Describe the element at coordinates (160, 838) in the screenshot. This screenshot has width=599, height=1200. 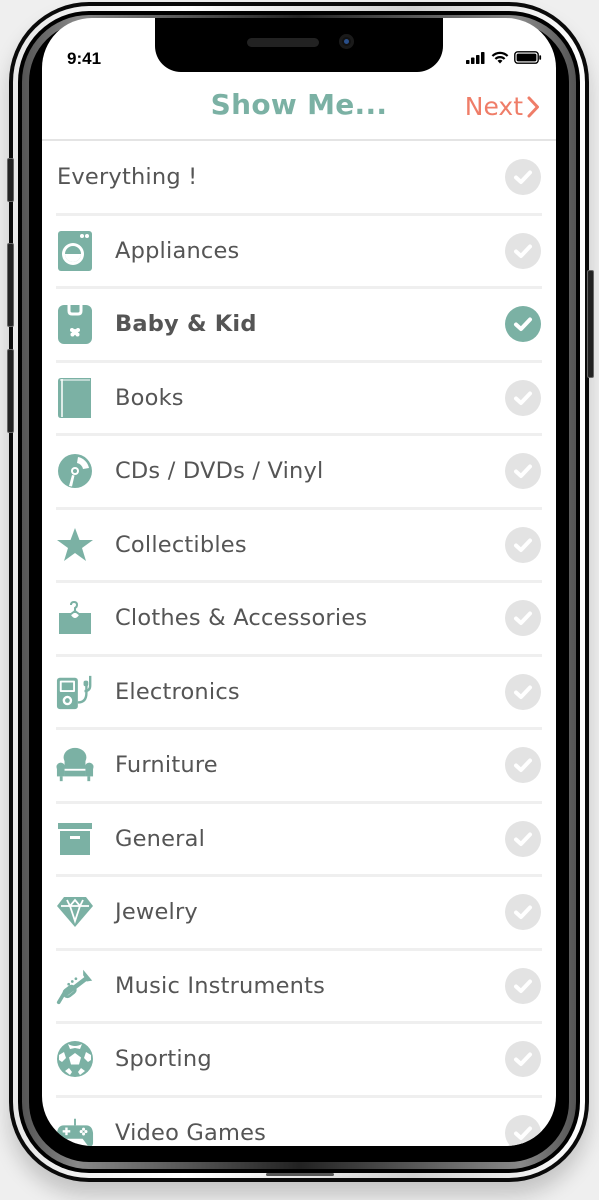
I see `category-label: General` at that location.